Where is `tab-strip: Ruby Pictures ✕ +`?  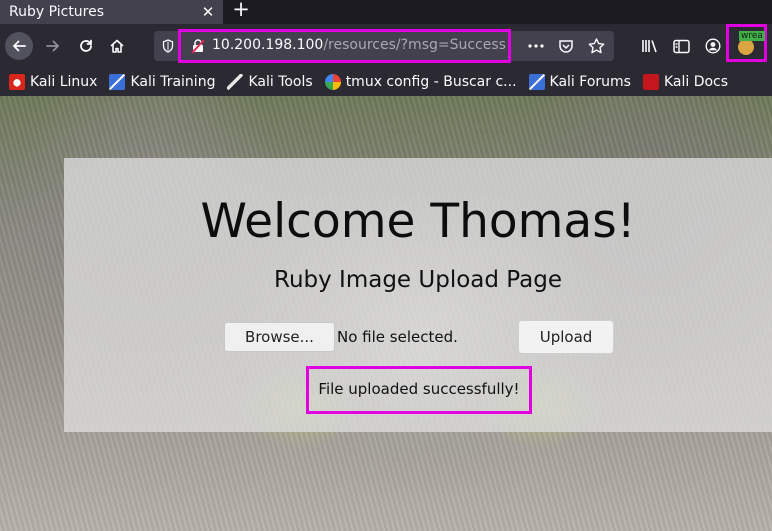
tab-strip: Ruby Pictures ✕ + is located at coordinates (386, 12).